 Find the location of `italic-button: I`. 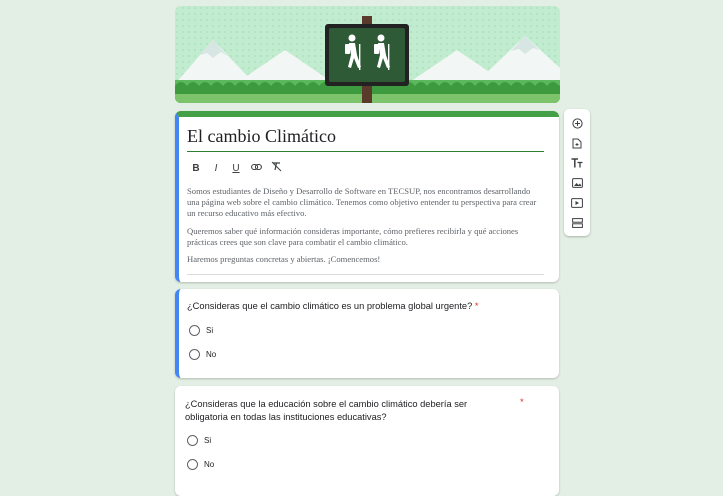

italic-button: I is located at coordinates (216, 169).